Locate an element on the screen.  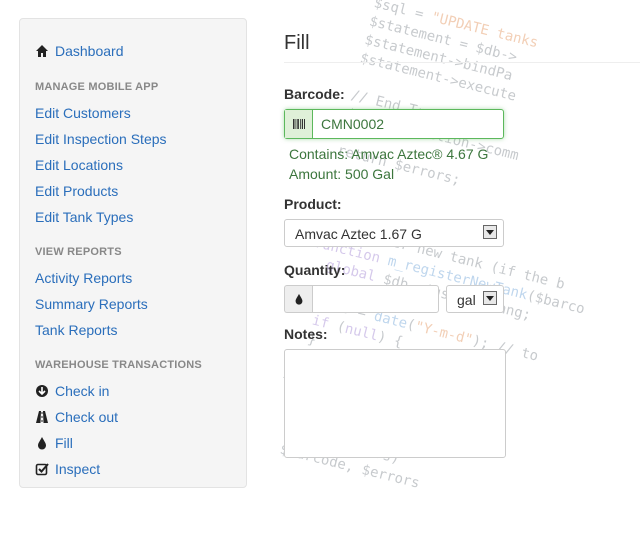
barcode-addon is located at coordinates (299, 124).